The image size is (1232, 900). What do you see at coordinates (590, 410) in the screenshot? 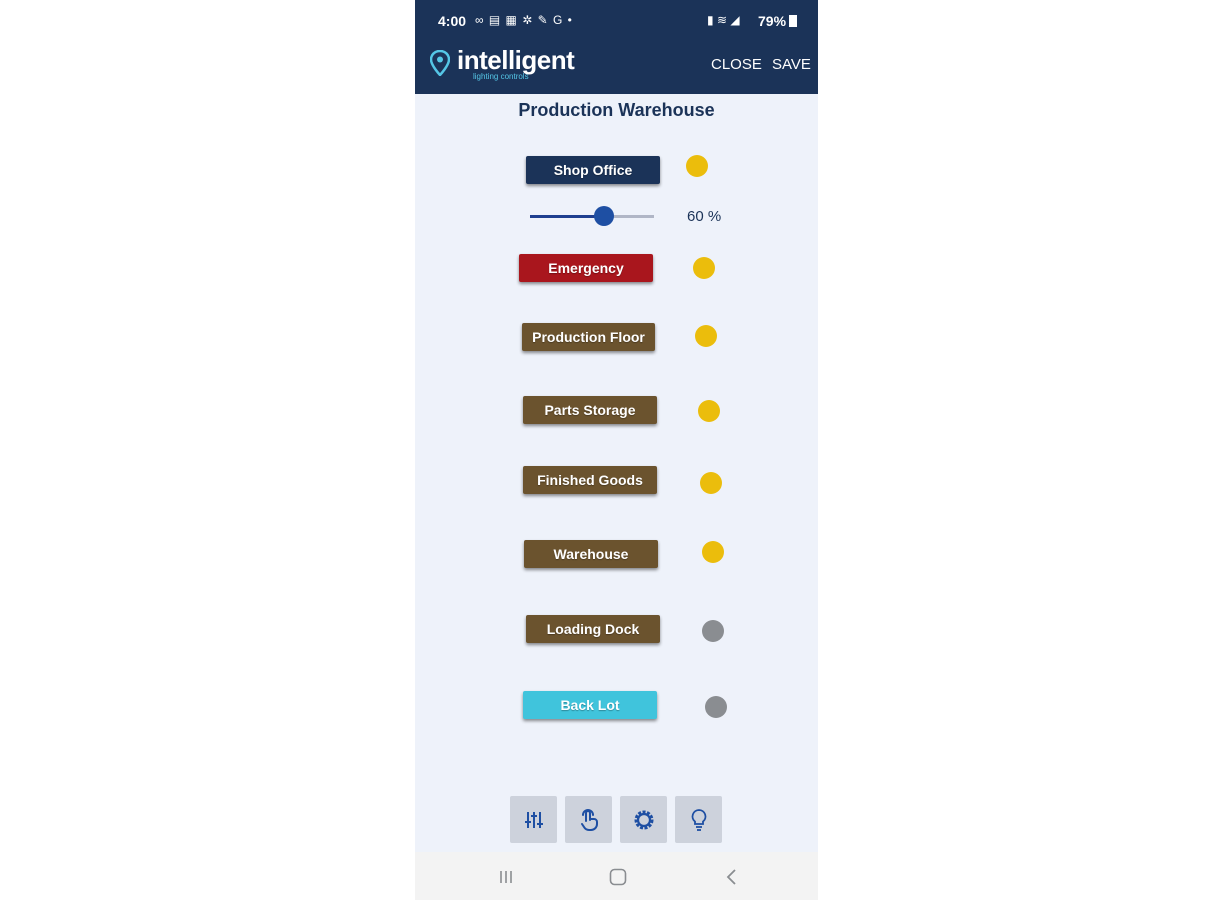
I see `zone-button-parts-storage: Parts Storage` at bounding box center [590, 410].